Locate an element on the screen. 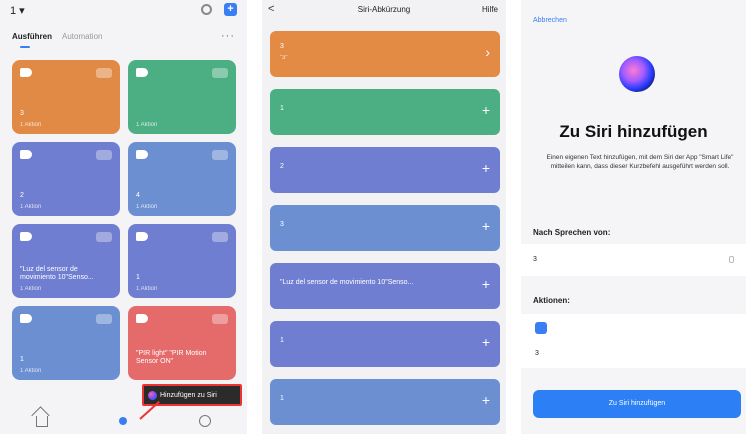 The height and width of the screenshot is (434, 746). scene-tabs: Ausführen Automation is located at coordinates (57, 40).